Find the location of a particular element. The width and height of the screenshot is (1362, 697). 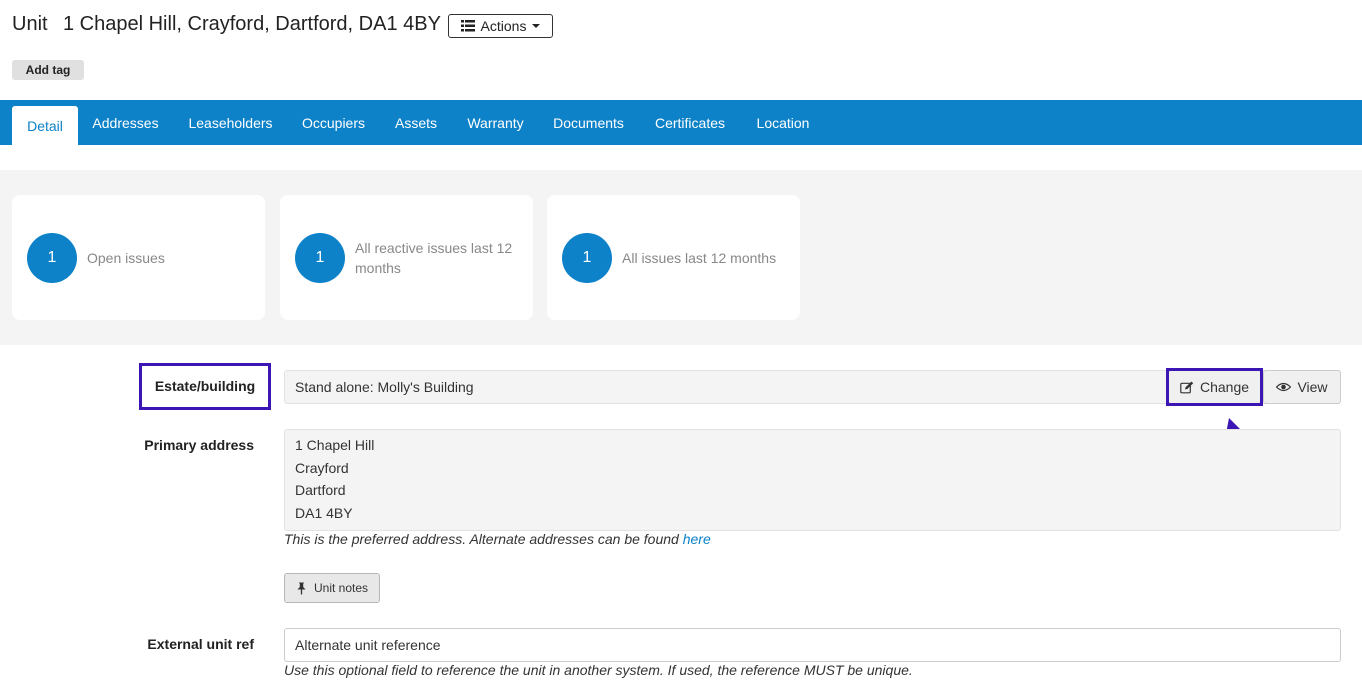

pin-icon is located at coordinates (301, 588).